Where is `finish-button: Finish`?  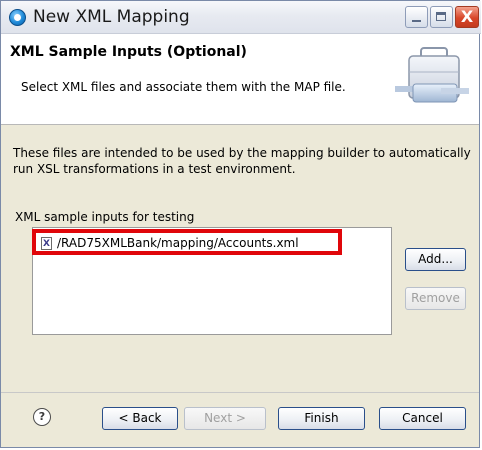 finish-button: Finish is located at coordinates (321, 418).